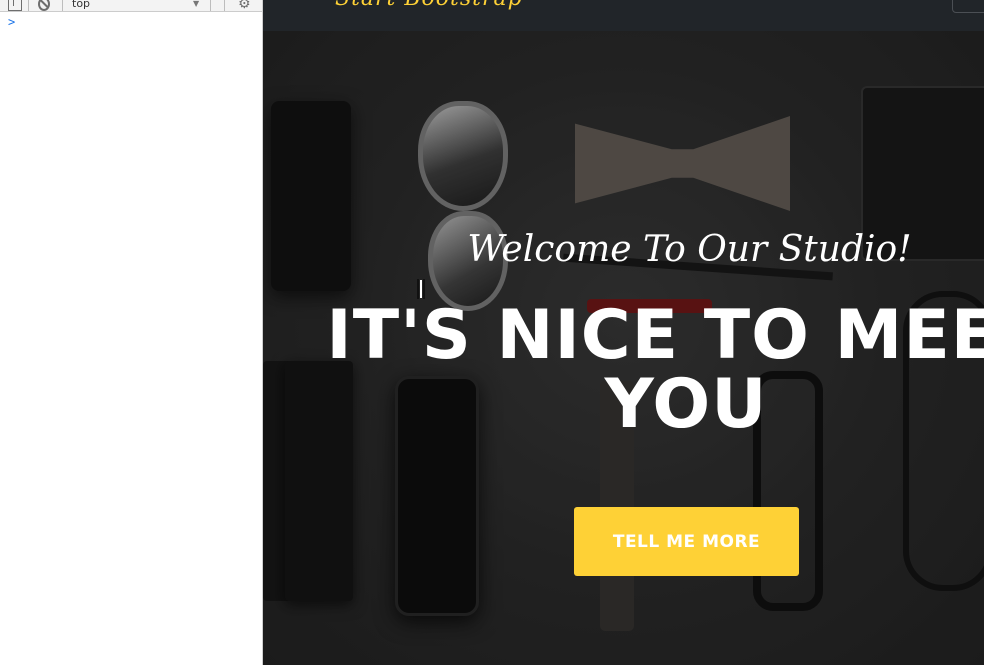 The image size is (984, 665). Describe the element at coordinates (244, 5) in the screenshot. I see `gear-icon: ⚙` at that location.